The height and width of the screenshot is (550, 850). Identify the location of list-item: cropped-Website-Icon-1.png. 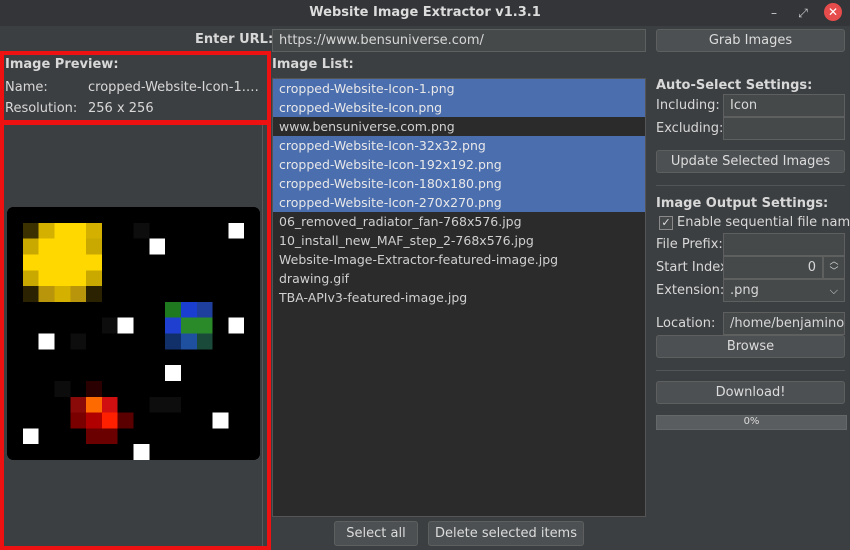
(459, 88).